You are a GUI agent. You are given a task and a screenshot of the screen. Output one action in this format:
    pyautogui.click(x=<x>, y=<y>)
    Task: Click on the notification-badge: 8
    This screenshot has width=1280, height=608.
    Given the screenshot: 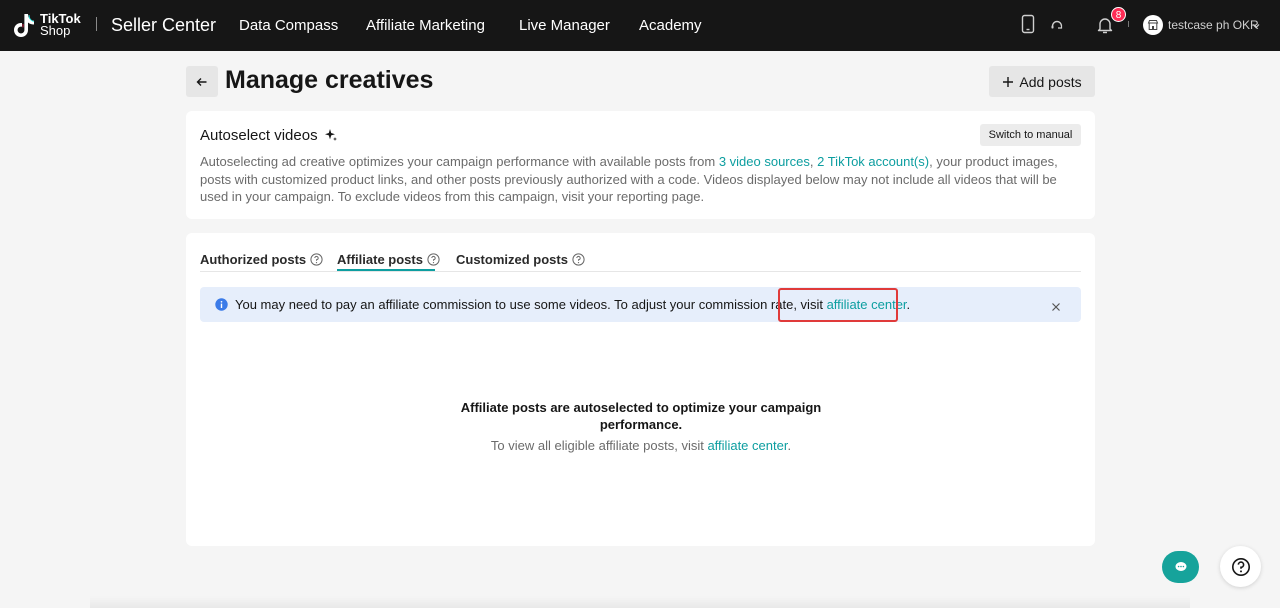 What is the action you would take?
    pyautogui.click(x=1118, y=14)
    